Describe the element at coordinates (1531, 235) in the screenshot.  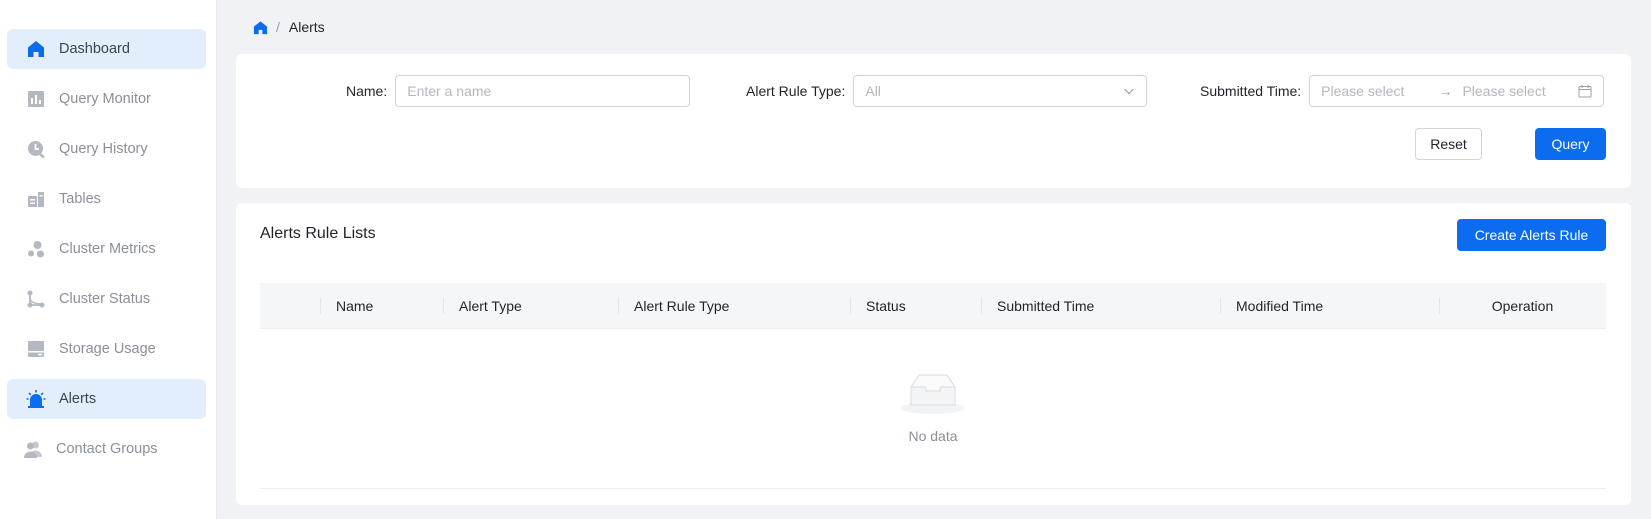
I see `create-alerts-rule-button: Create Alerts Rule` at that location.